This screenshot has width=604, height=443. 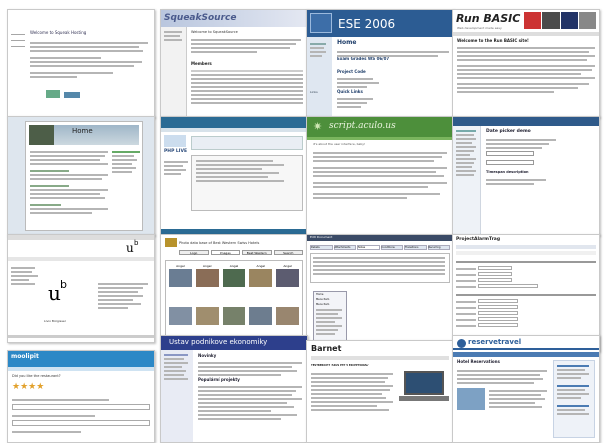 I want to click on page-title: ProjectAlarmTrag, so click(x=478, y=239).